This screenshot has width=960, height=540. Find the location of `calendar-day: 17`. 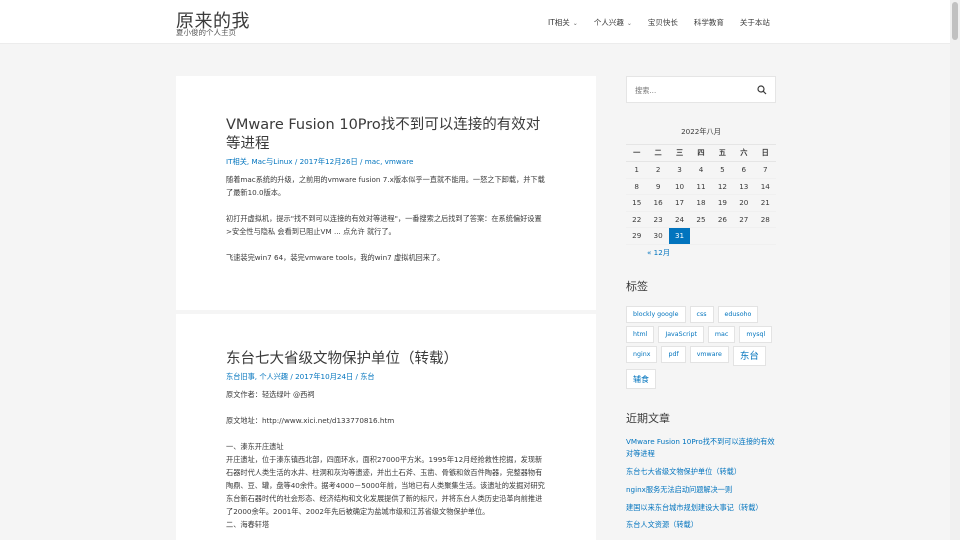

calendar-day: 17 is located at coordinates (679, 203).